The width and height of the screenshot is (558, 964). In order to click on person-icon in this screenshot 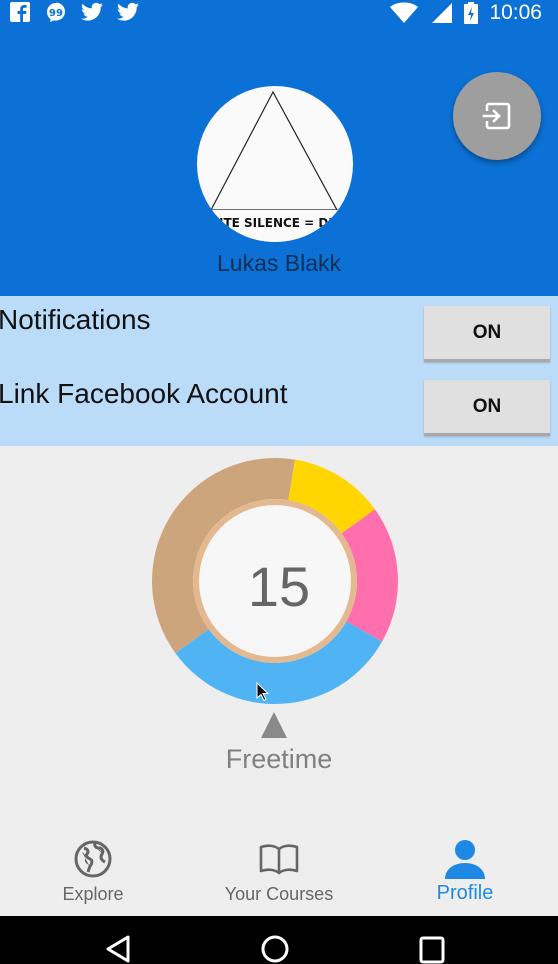, I will do `click(465, 859)`.